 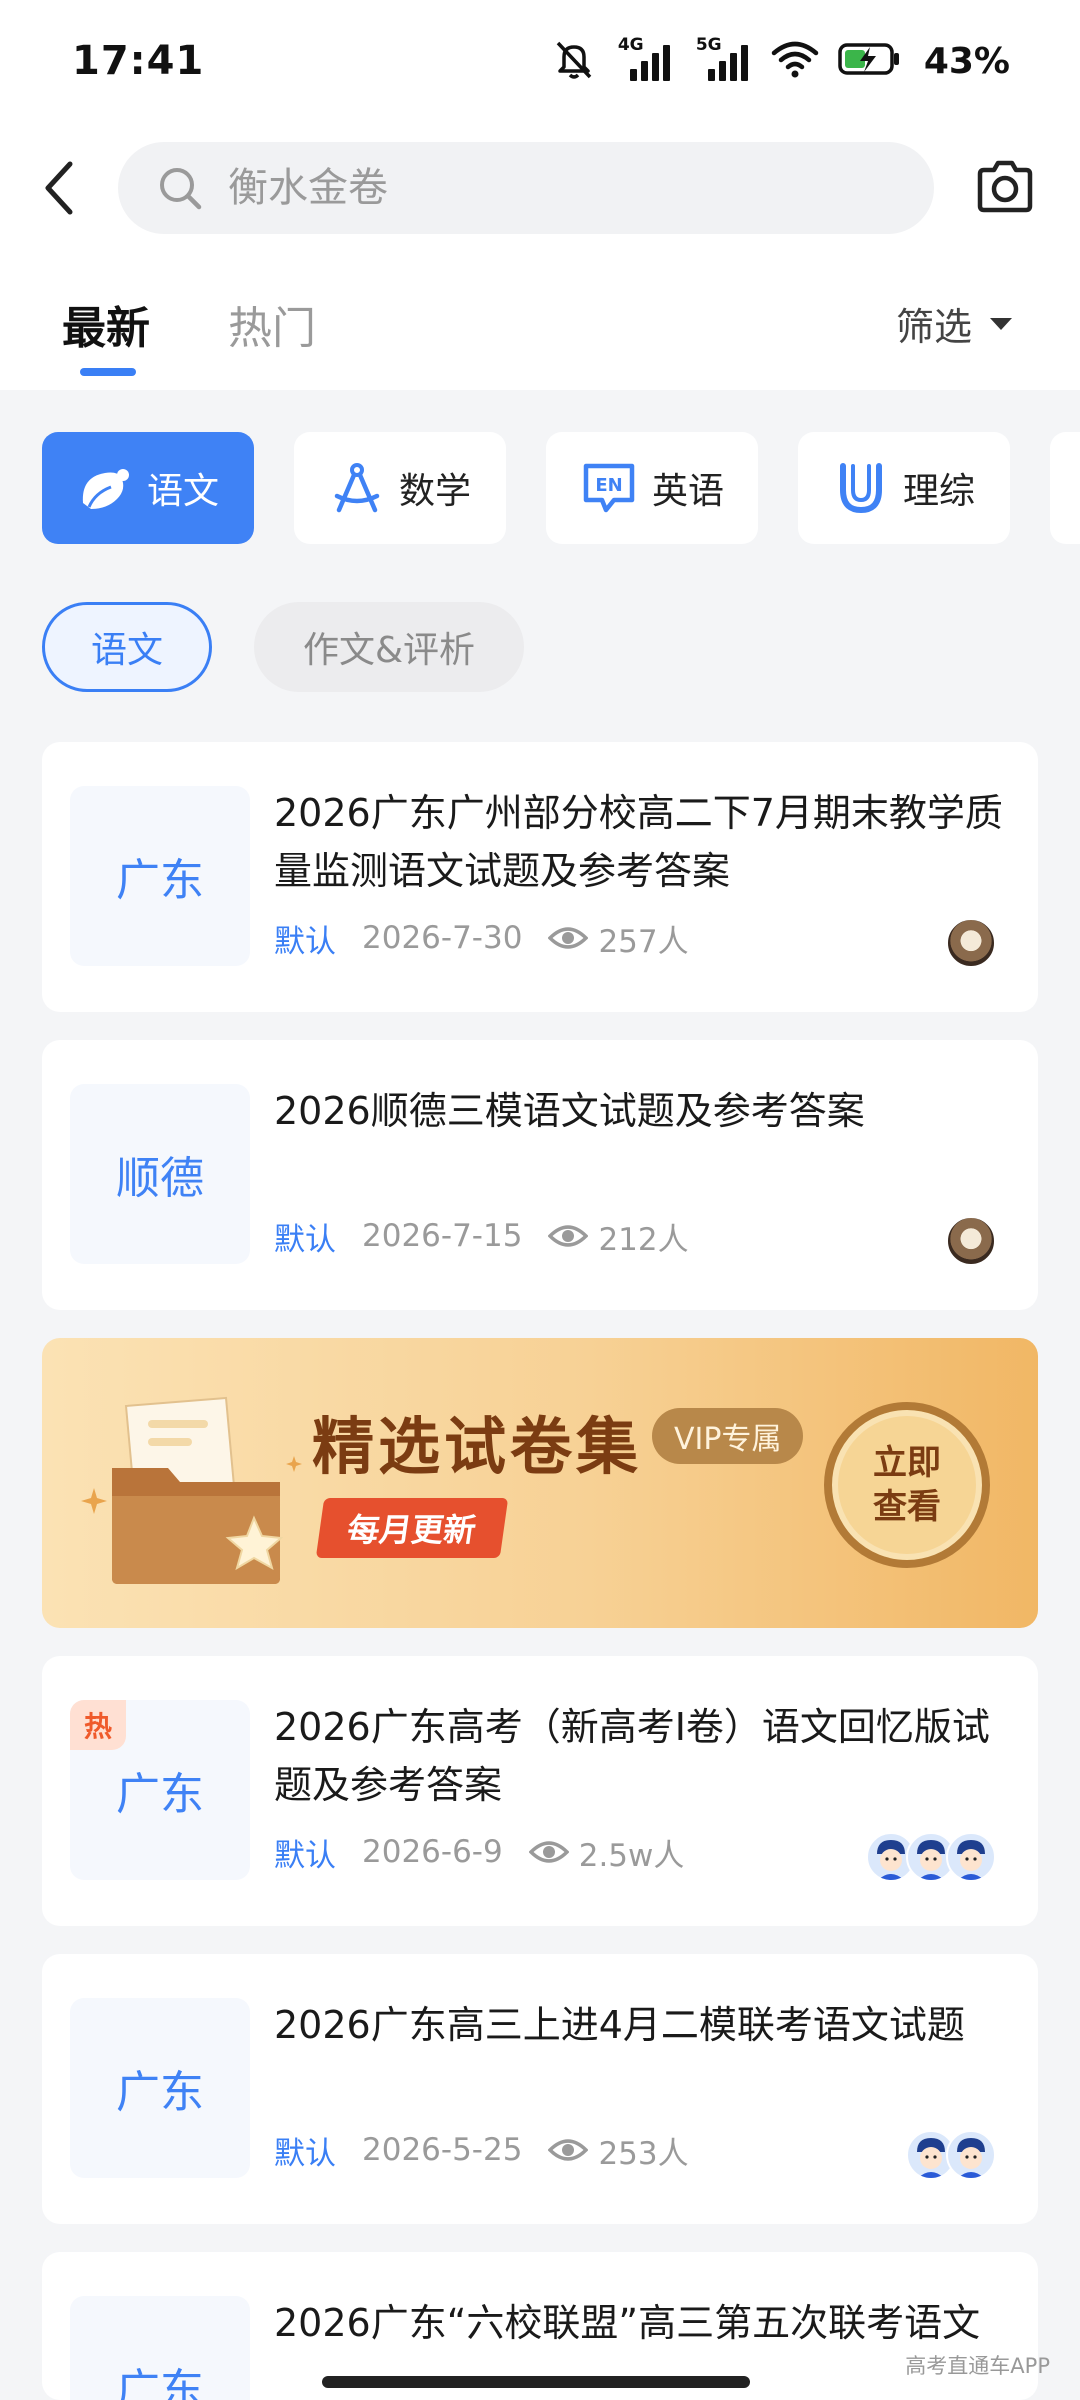 What do you see at coordinates (1065, 488) in the screenshot?
I see `subject-chip-more` at bounding box center [1065, 488].